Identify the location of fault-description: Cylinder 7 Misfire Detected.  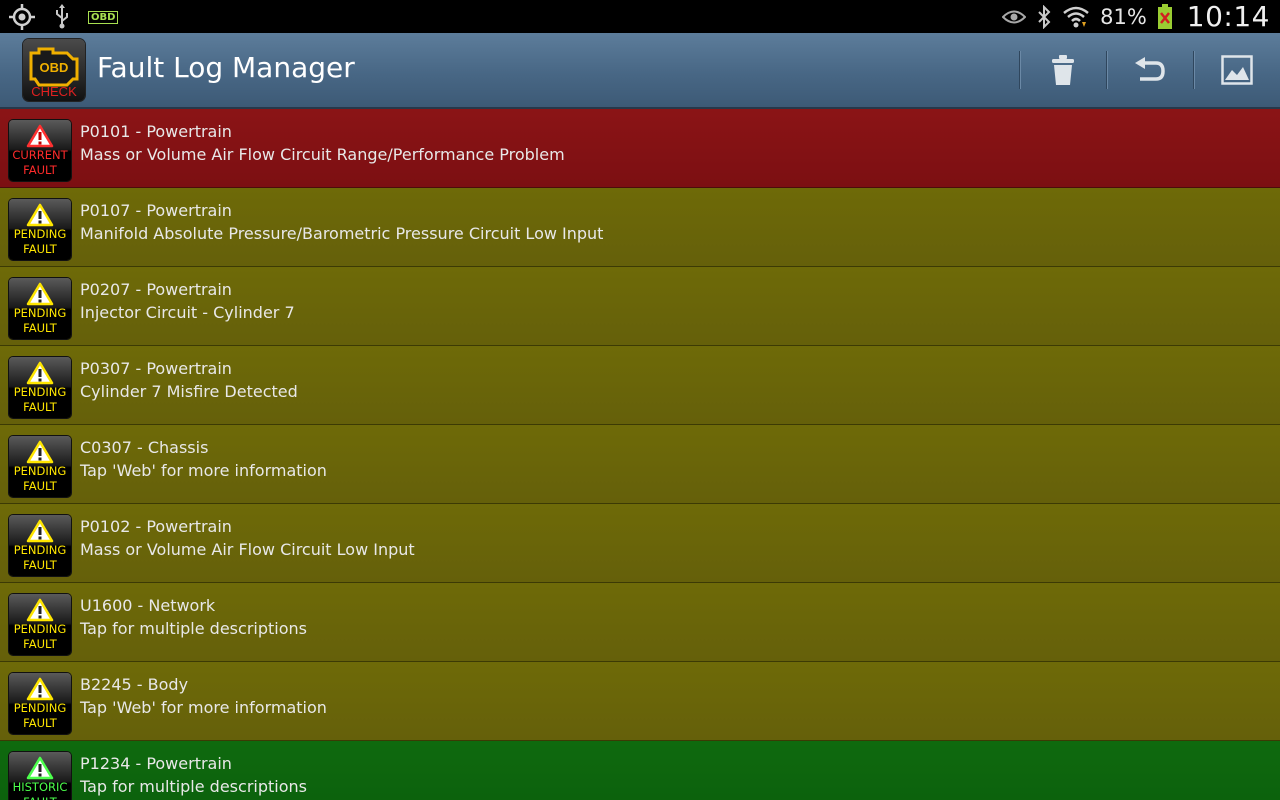
(189, 391).